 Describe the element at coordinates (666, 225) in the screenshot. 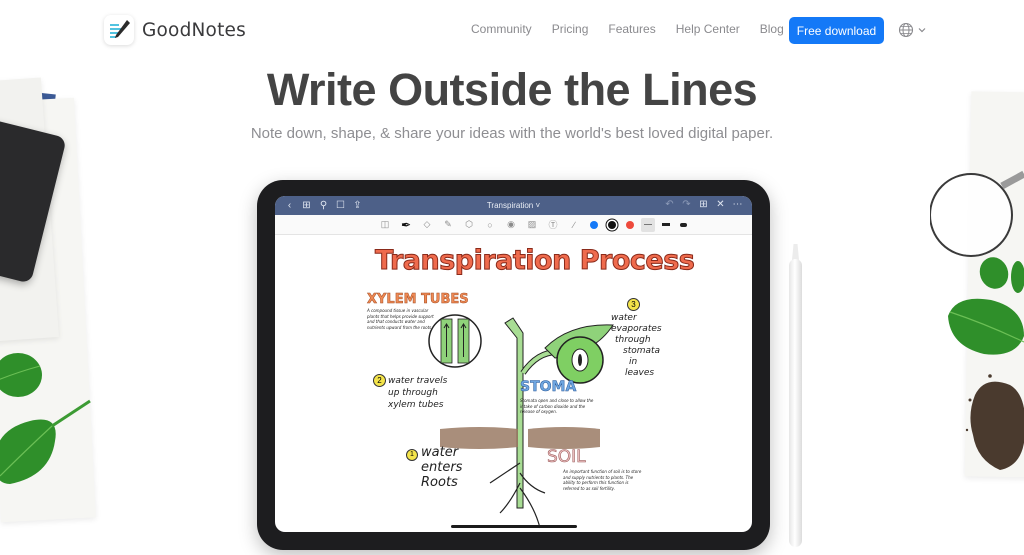

I see `stroke-medium-button` at that location.